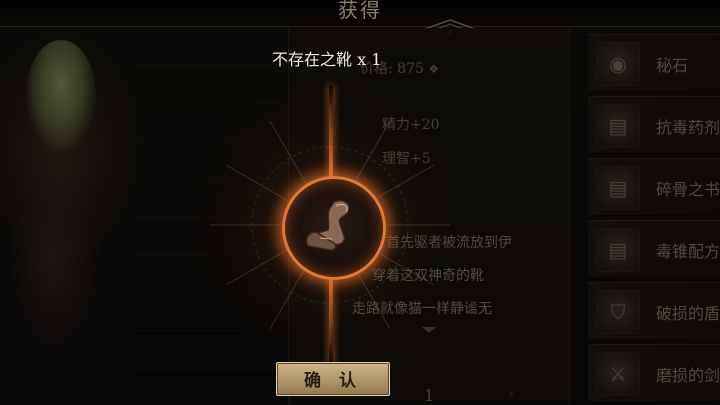  I want to click on boots-icon, so click(327, 225).